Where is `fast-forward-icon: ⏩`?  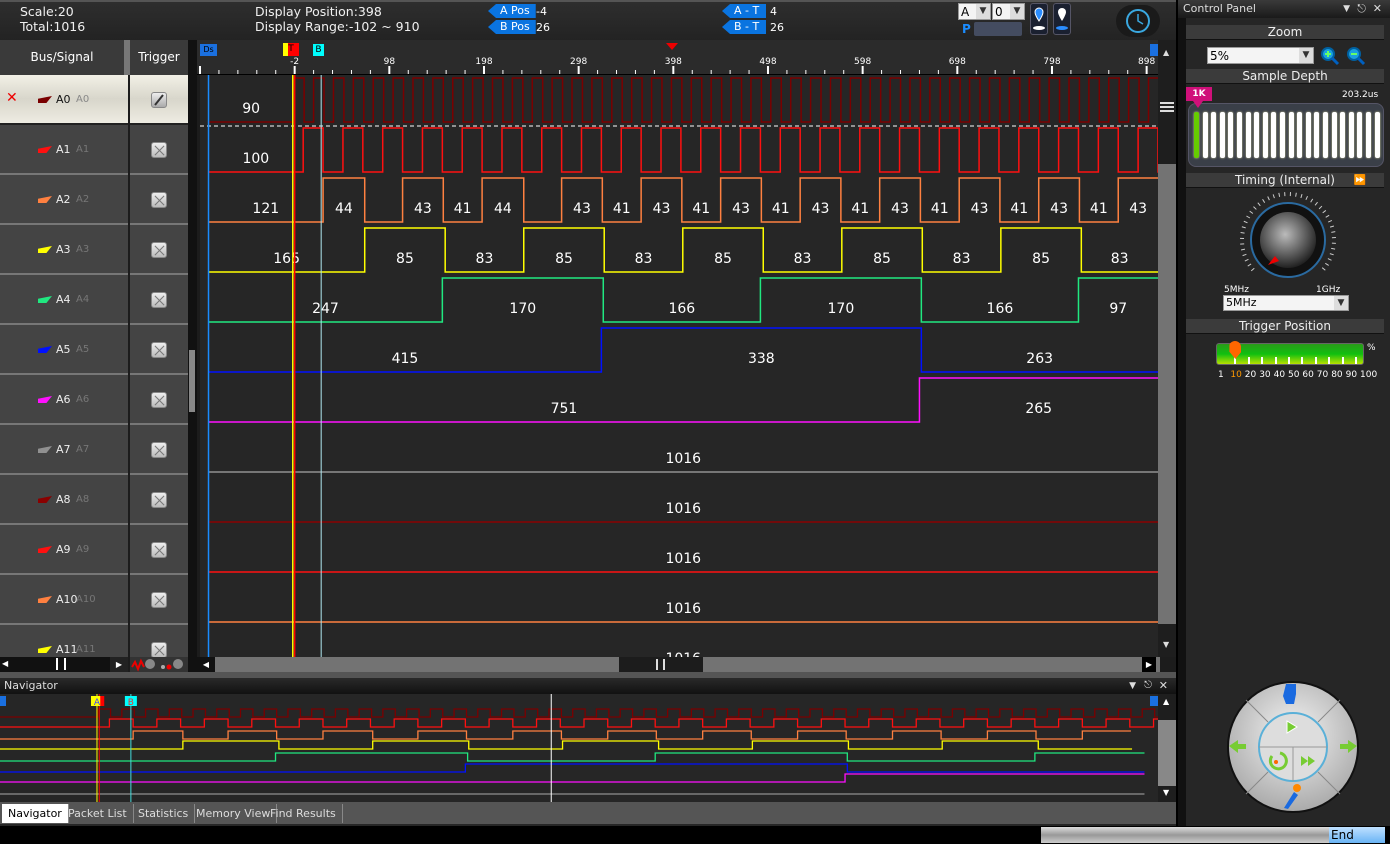 fast-forward-icon: ⏩ is located at coordinates (1360, 180).